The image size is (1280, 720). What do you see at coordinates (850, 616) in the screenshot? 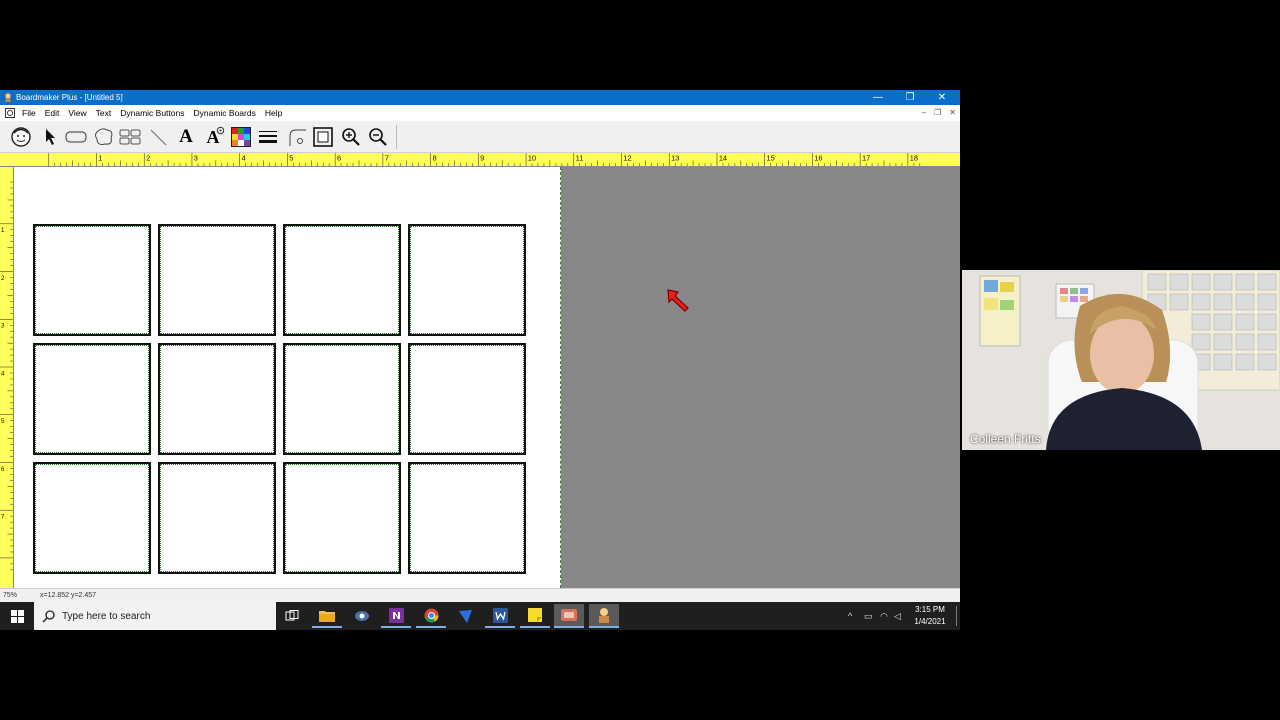
I see `tray-chevron-icon: ^` at bounding box center [850, 616].